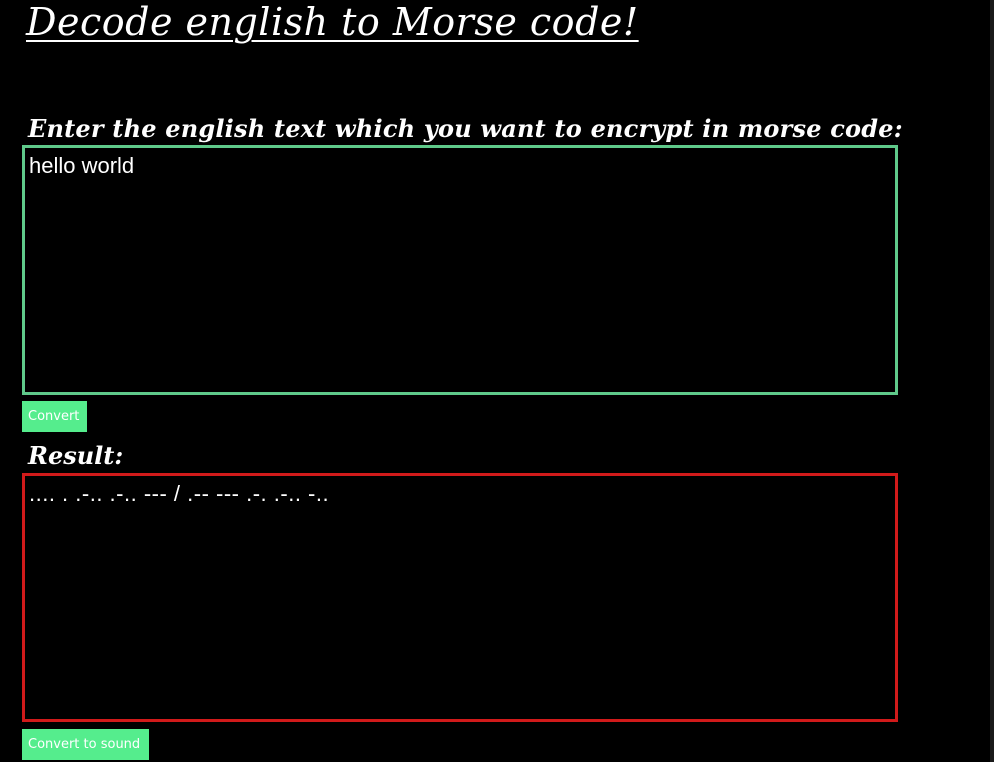 The width and height of the screenshot is (994, 762). I want to click on page-title: Decode english to Morse code!, so click(332, 22).